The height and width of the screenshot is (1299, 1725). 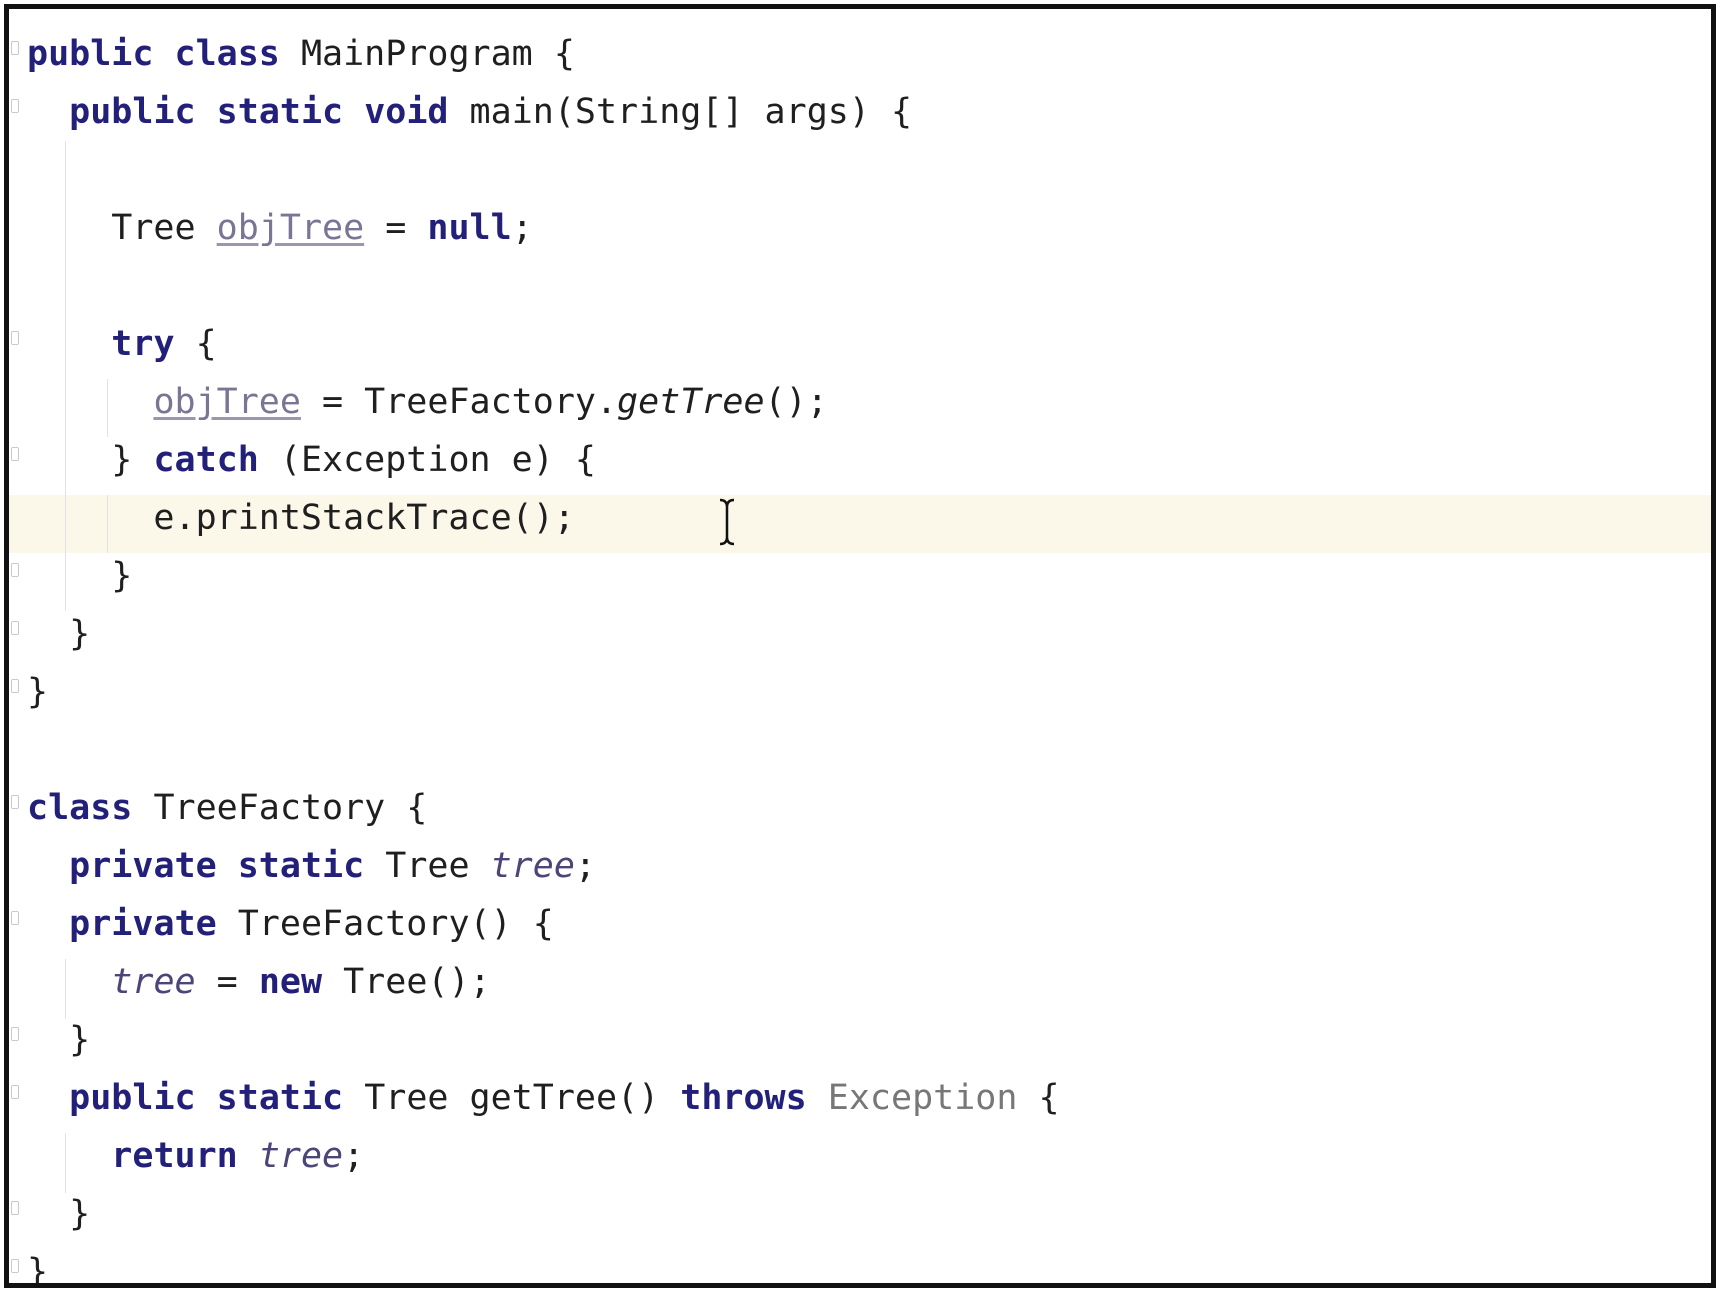 What do you see at coordinates (437, 54) in the screenshot?
I see `code-token: MainProgram {` at bounding box center [437, 54].